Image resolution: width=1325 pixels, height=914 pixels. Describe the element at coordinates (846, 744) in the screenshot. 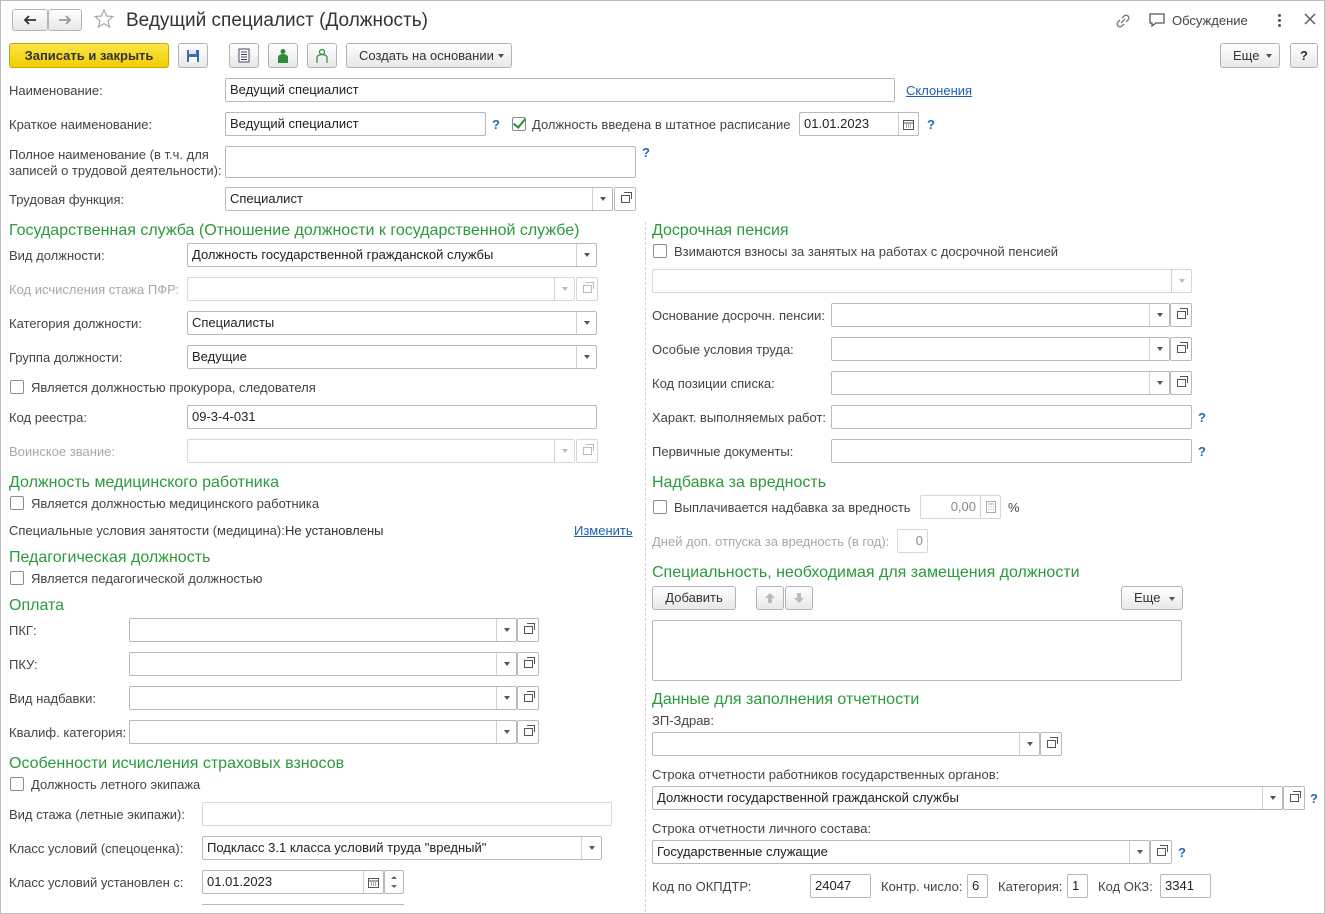

I see `zp-select` at that location.